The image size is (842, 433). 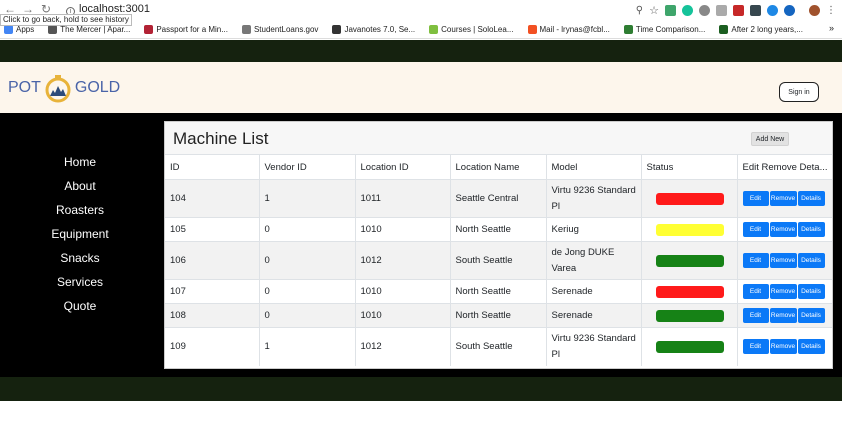 What do you see at coordinates (654, 10) in the screenshot?
I see `star-icon: ☆` at bounding box center [654, 10].